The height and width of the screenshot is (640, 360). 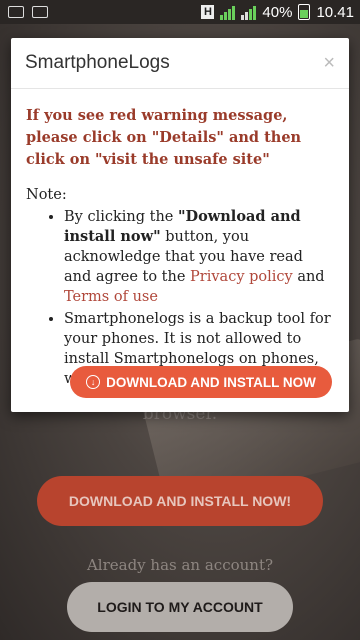 What do you see at coordinates (93, 382) in the screenshot?
I see `download-circle-icon: ↓` at bounding box center [93, 382].